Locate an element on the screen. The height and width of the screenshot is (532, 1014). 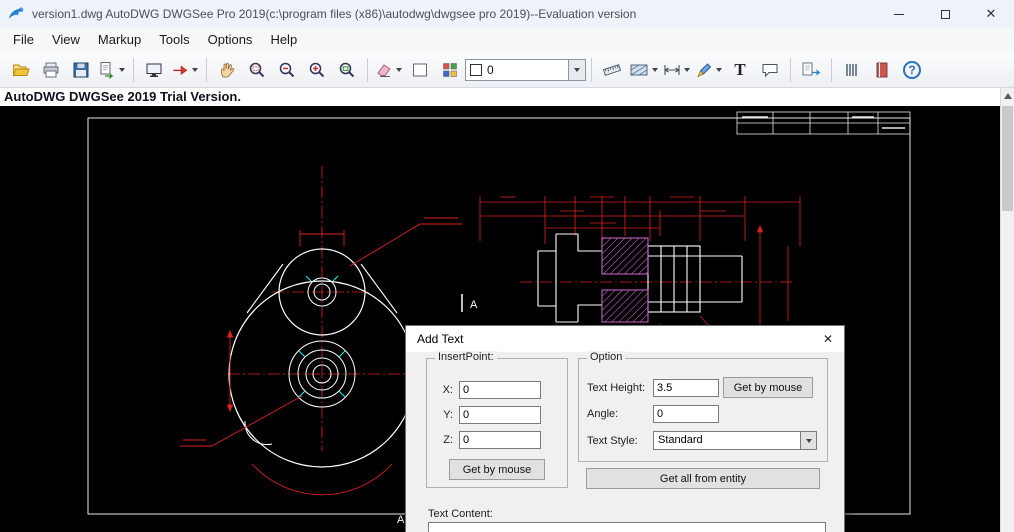
minimize-icon is located at coordinates (899, 14).